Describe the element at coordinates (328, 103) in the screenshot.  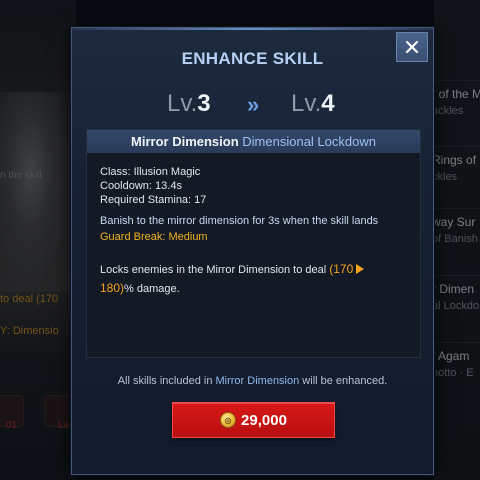
I see `next-level-number: 4` at that location.